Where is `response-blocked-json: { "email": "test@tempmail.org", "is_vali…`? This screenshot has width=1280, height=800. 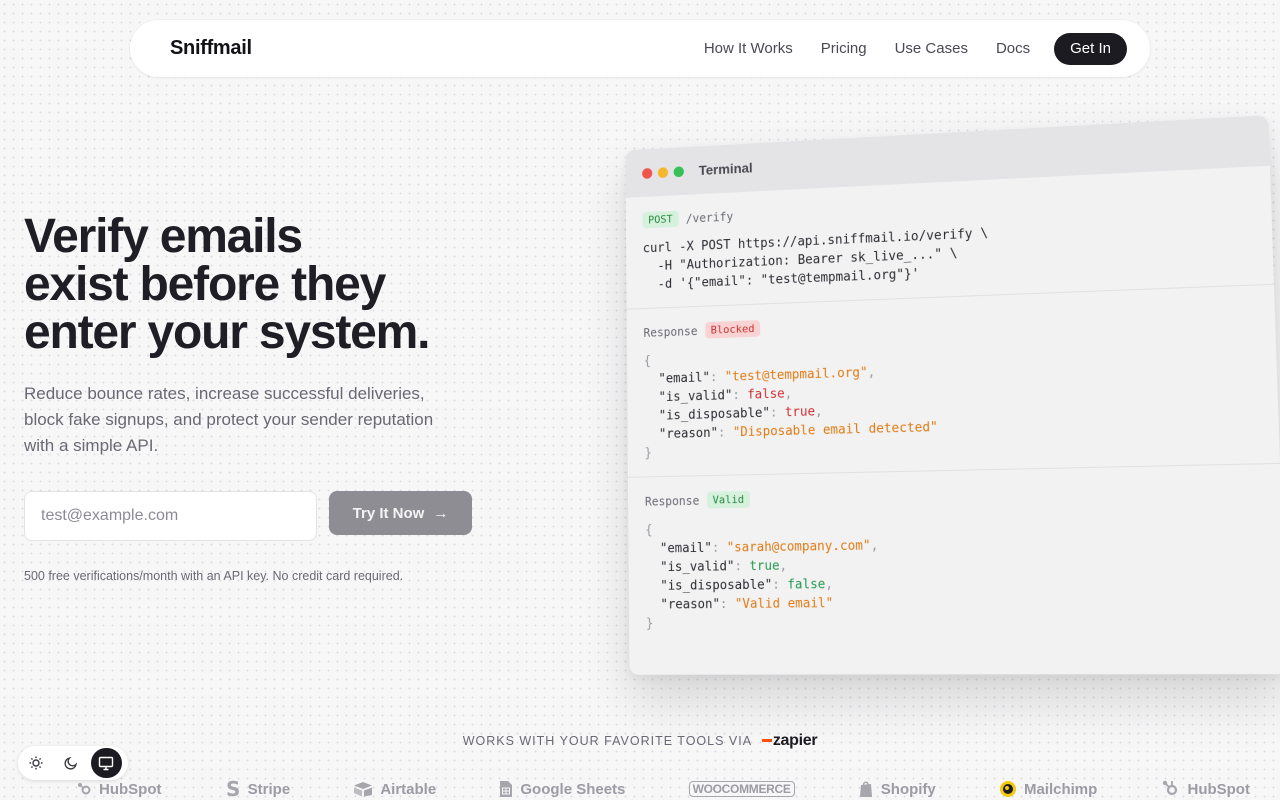
response-blocked-json: { "email": "test@tempmail.org", "is_vali… is located at coordinates (791, 407).